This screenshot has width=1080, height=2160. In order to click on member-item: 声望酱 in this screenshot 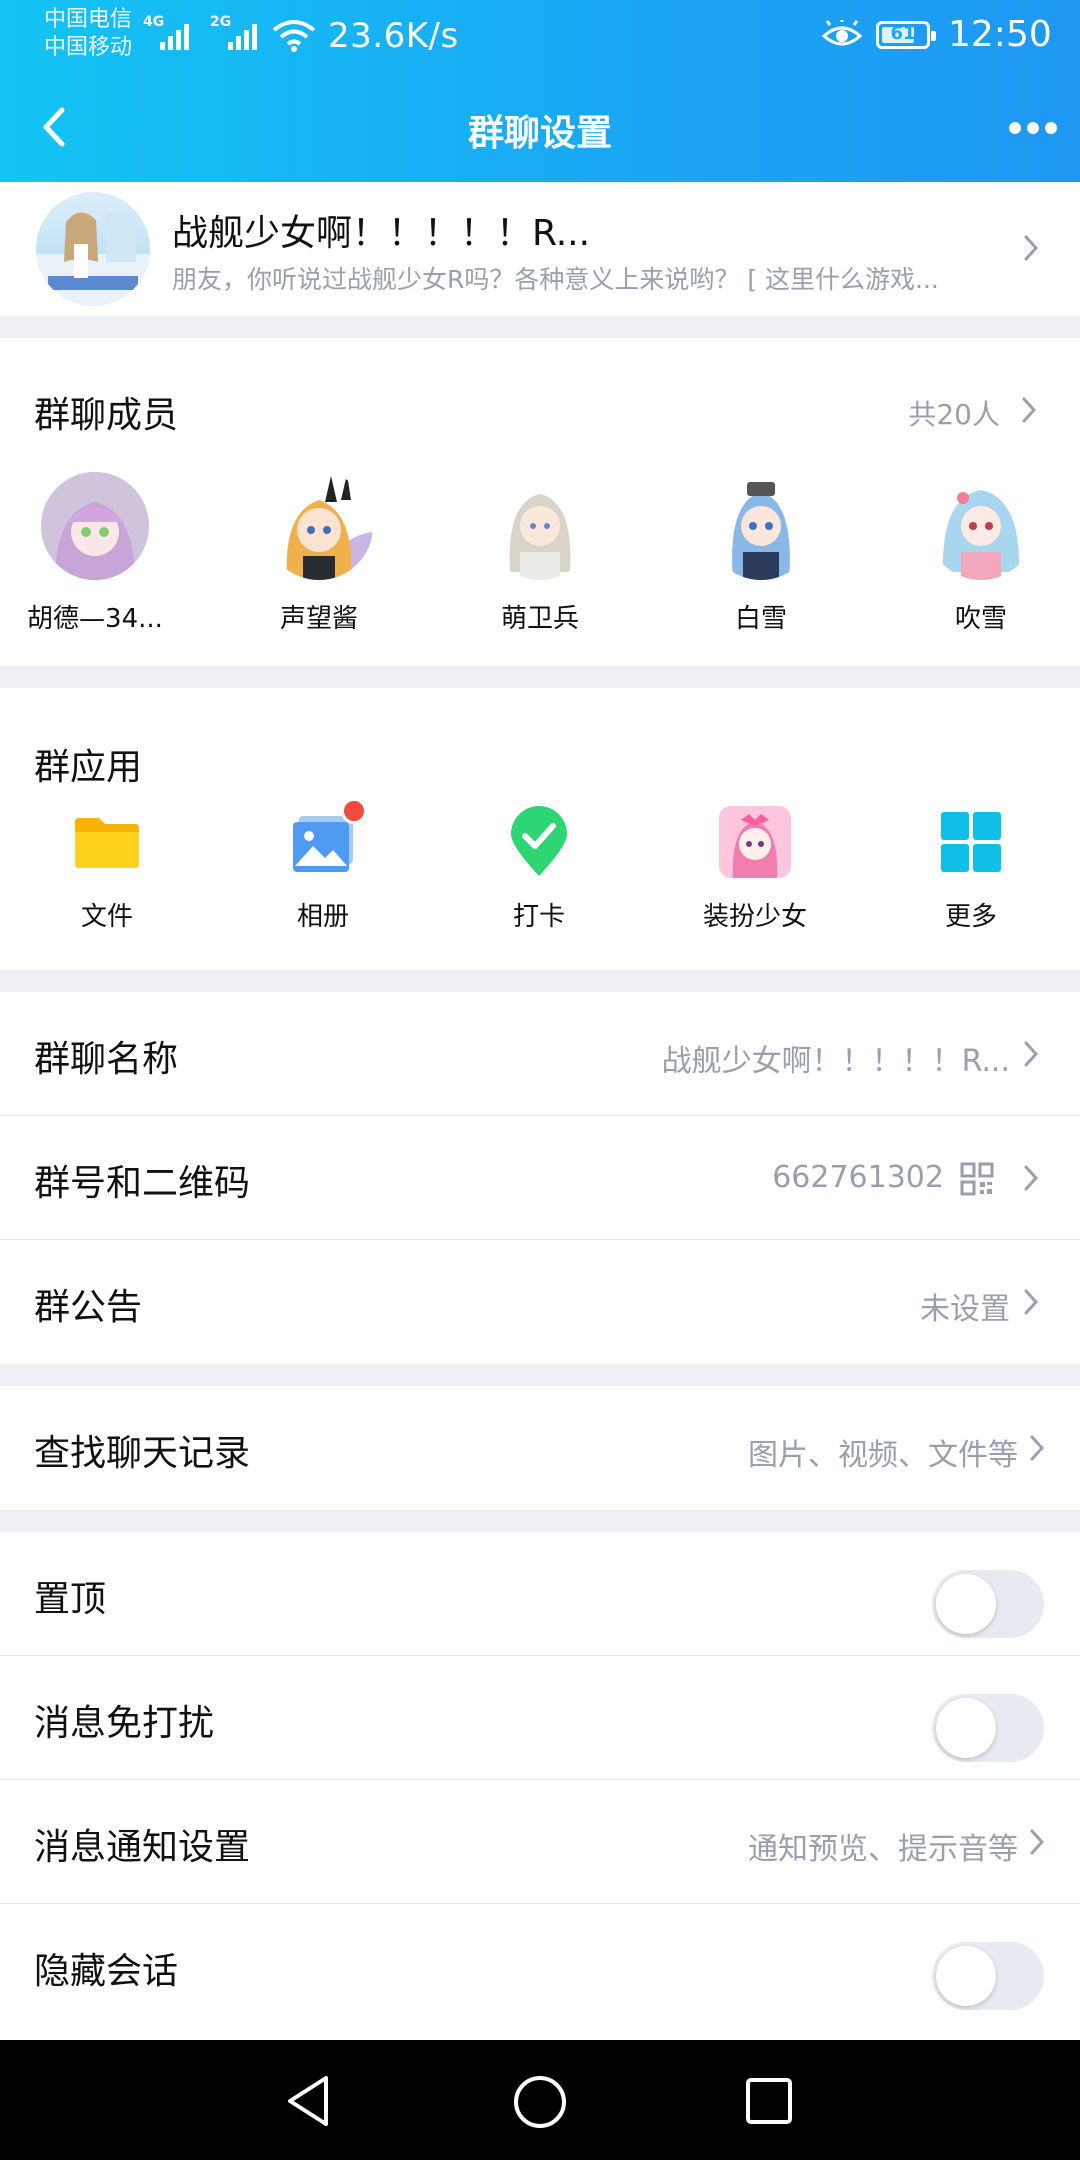, I will do `click(319, 553)`.